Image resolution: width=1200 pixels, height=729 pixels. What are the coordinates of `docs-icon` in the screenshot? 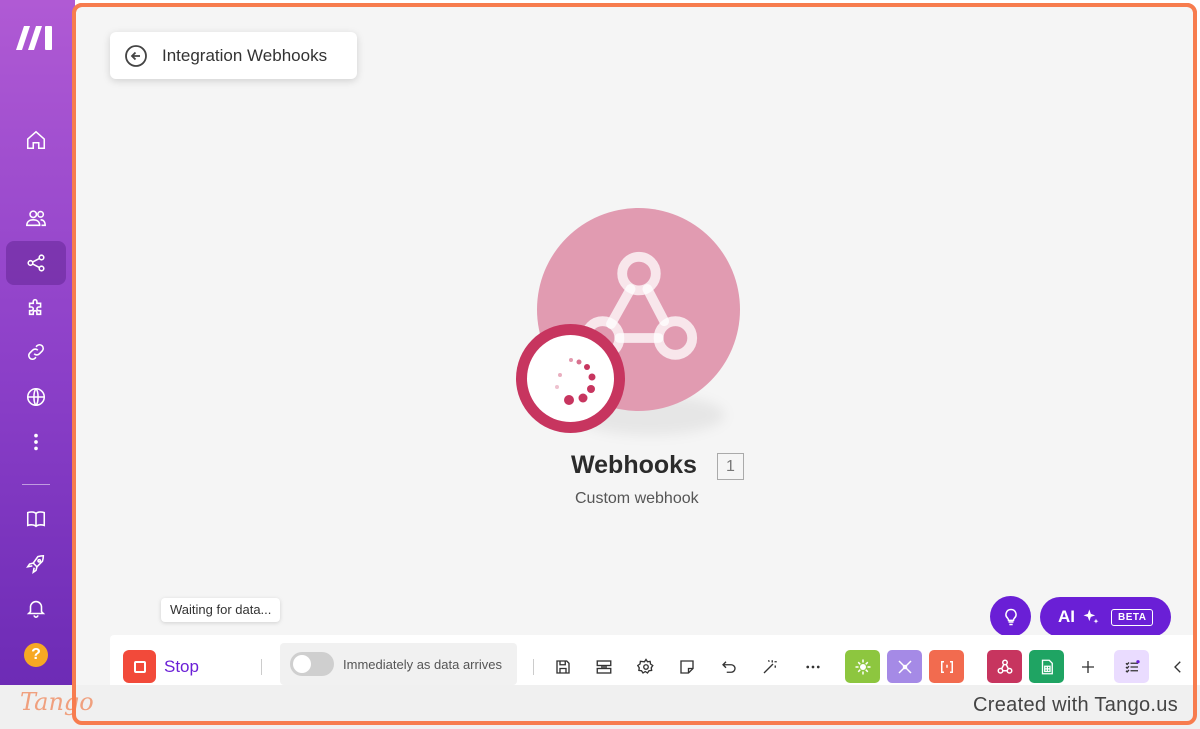 It's located at (36, 519).